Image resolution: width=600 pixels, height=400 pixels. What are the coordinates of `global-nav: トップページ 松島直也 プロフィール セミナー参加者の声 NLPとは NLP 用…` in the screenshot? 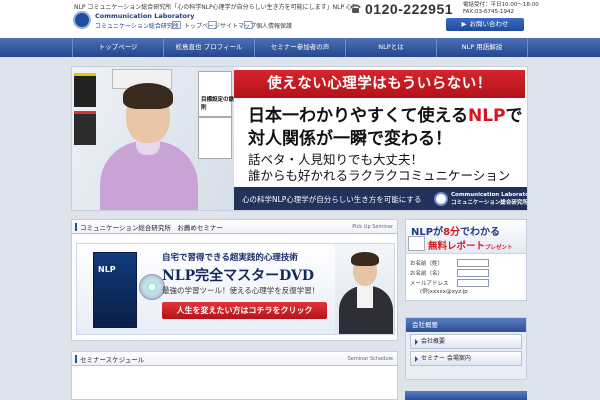 It's located at (300, 47).